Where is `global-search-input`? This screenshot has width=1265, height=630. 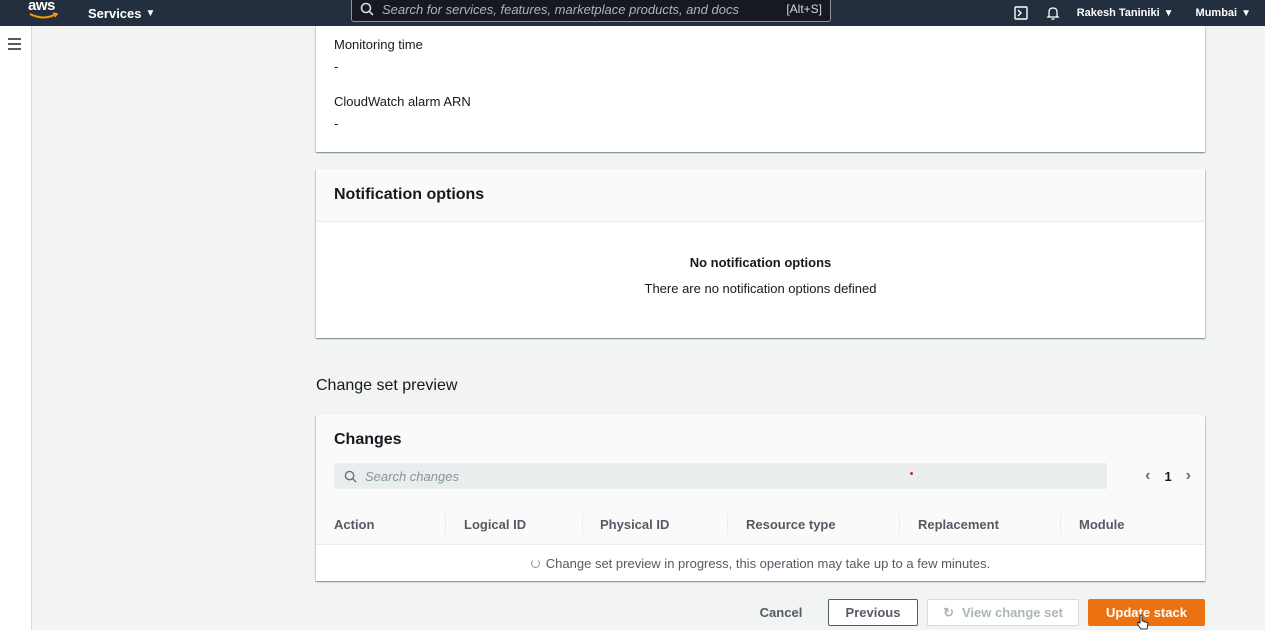 global-search-input is located at coordinates (580, 9).